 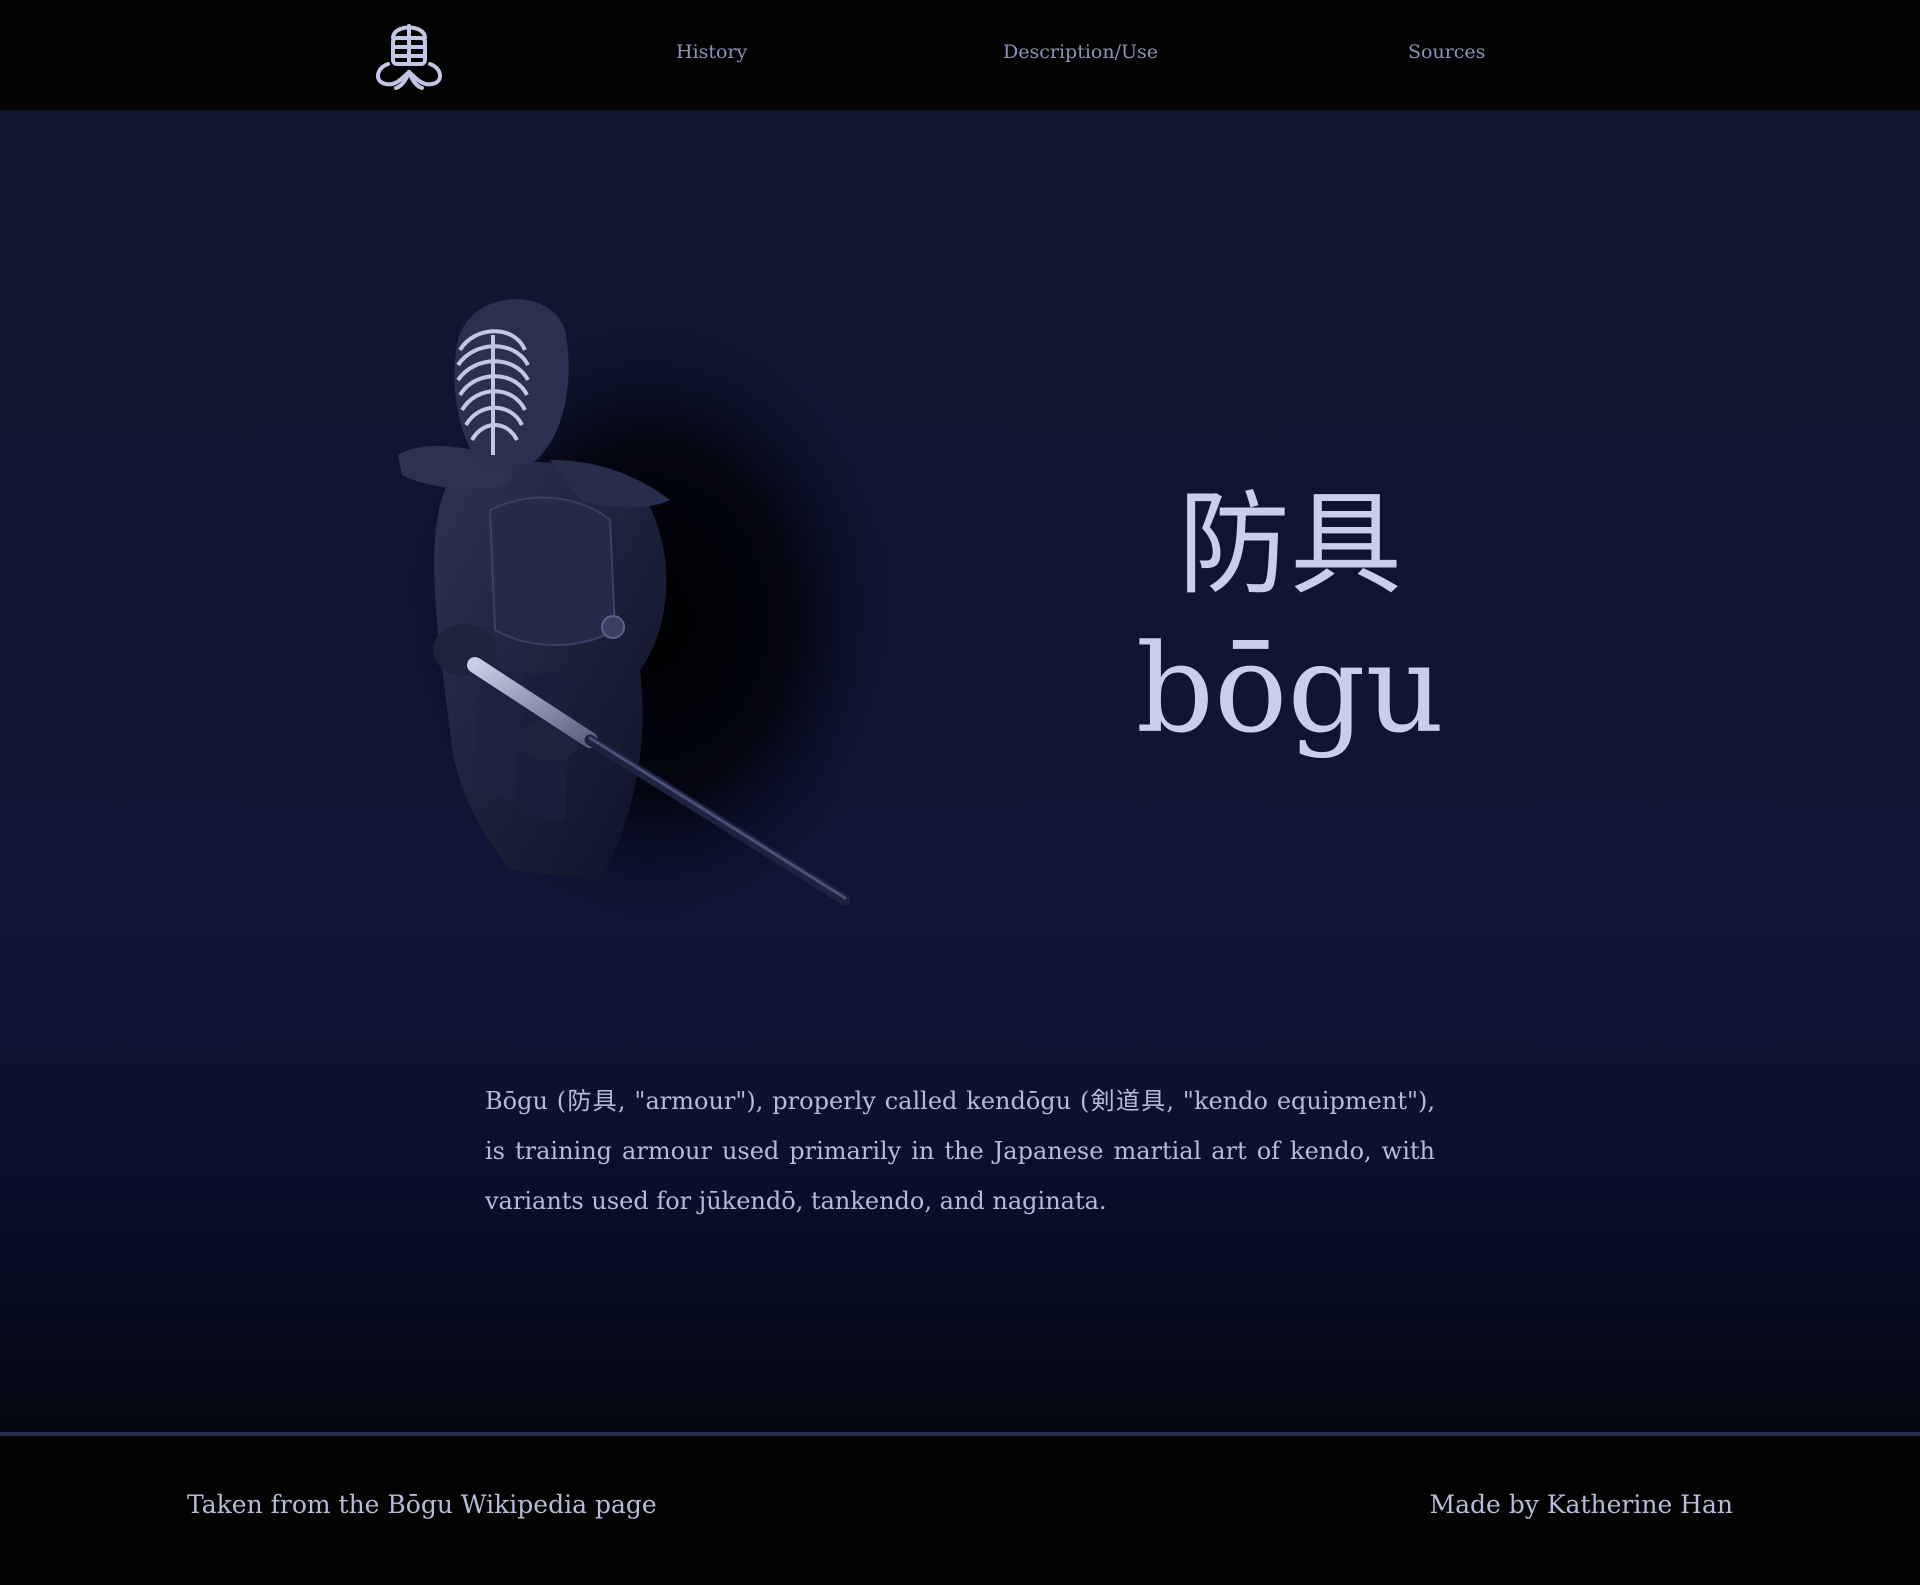 I want to click on footer-source-credit: Taken from the Bōgu Wikipedia page, so click(x=422, y=1504).